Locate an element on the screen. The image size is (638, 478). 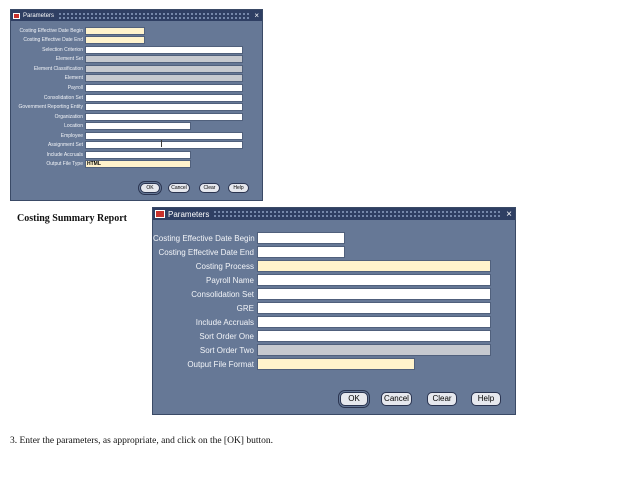
param-row-output-file-format: Output File Format is located at coordinates (284, 364).